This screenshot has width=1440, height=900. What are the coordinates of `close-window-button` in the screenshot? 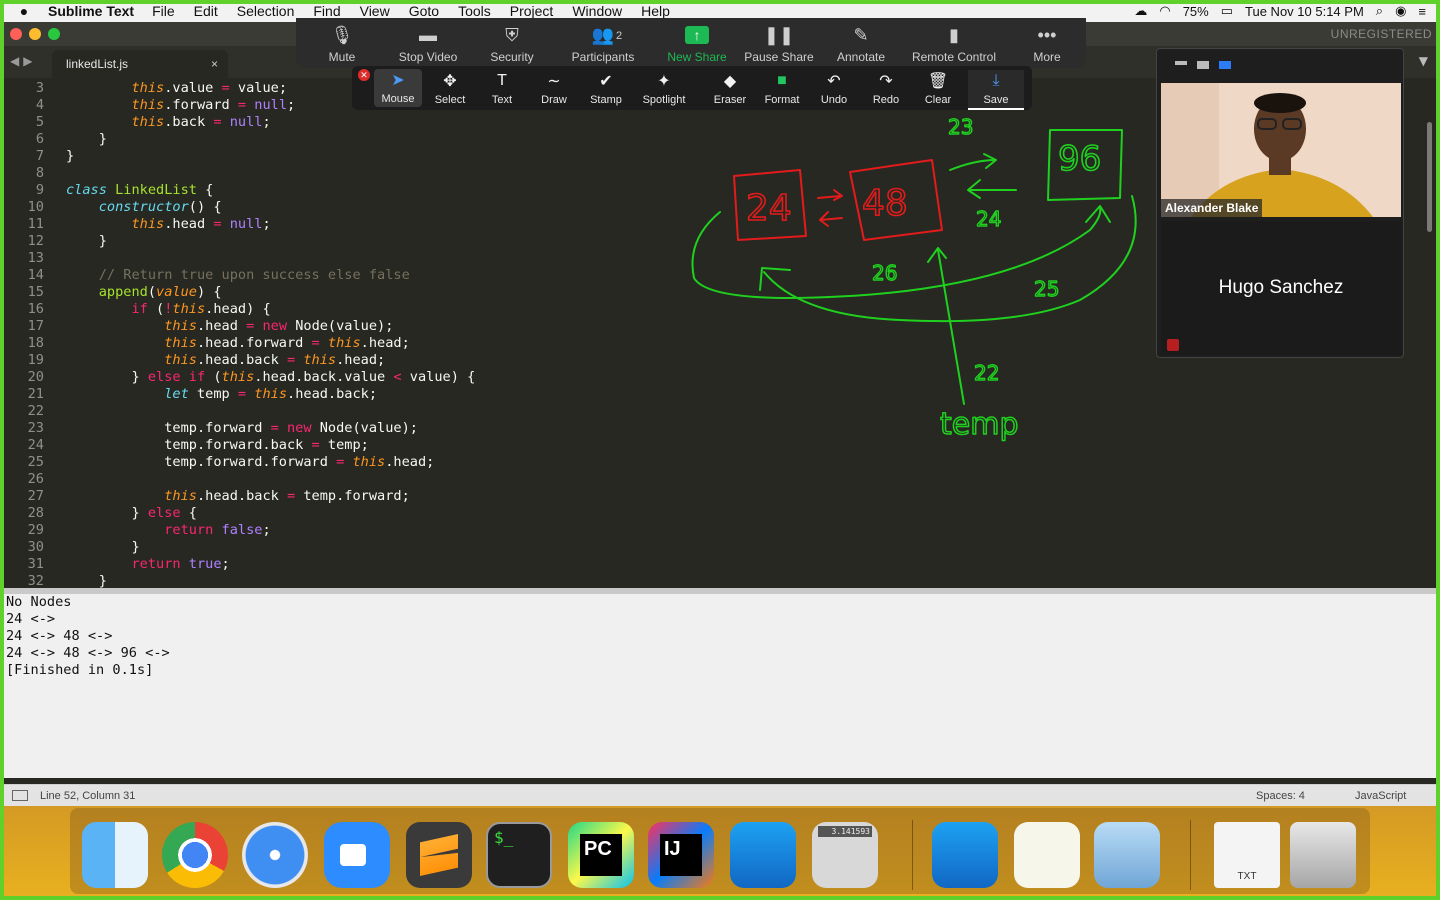 It's located at (16, 34).